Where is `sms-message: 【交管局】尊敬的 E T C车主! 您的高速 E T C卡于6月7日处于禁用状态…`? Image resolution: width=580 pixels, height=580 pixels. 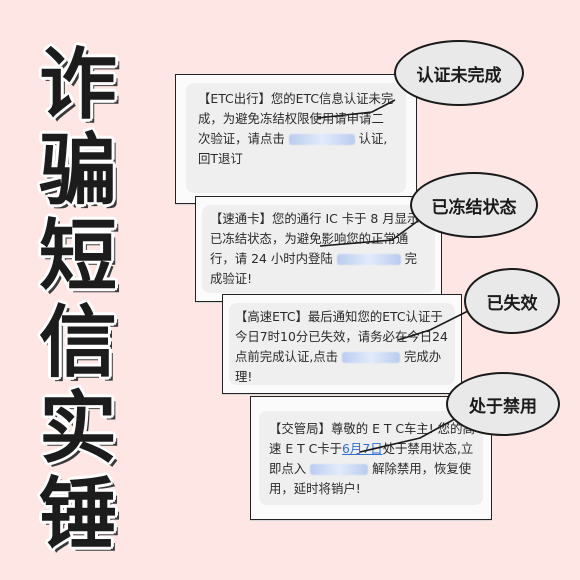 sms-message: 【交管局】尊敬的 E T C车主! 您的高速 E T C卡于6月7日处于禁用状态… is located at coordinates (372, 458).